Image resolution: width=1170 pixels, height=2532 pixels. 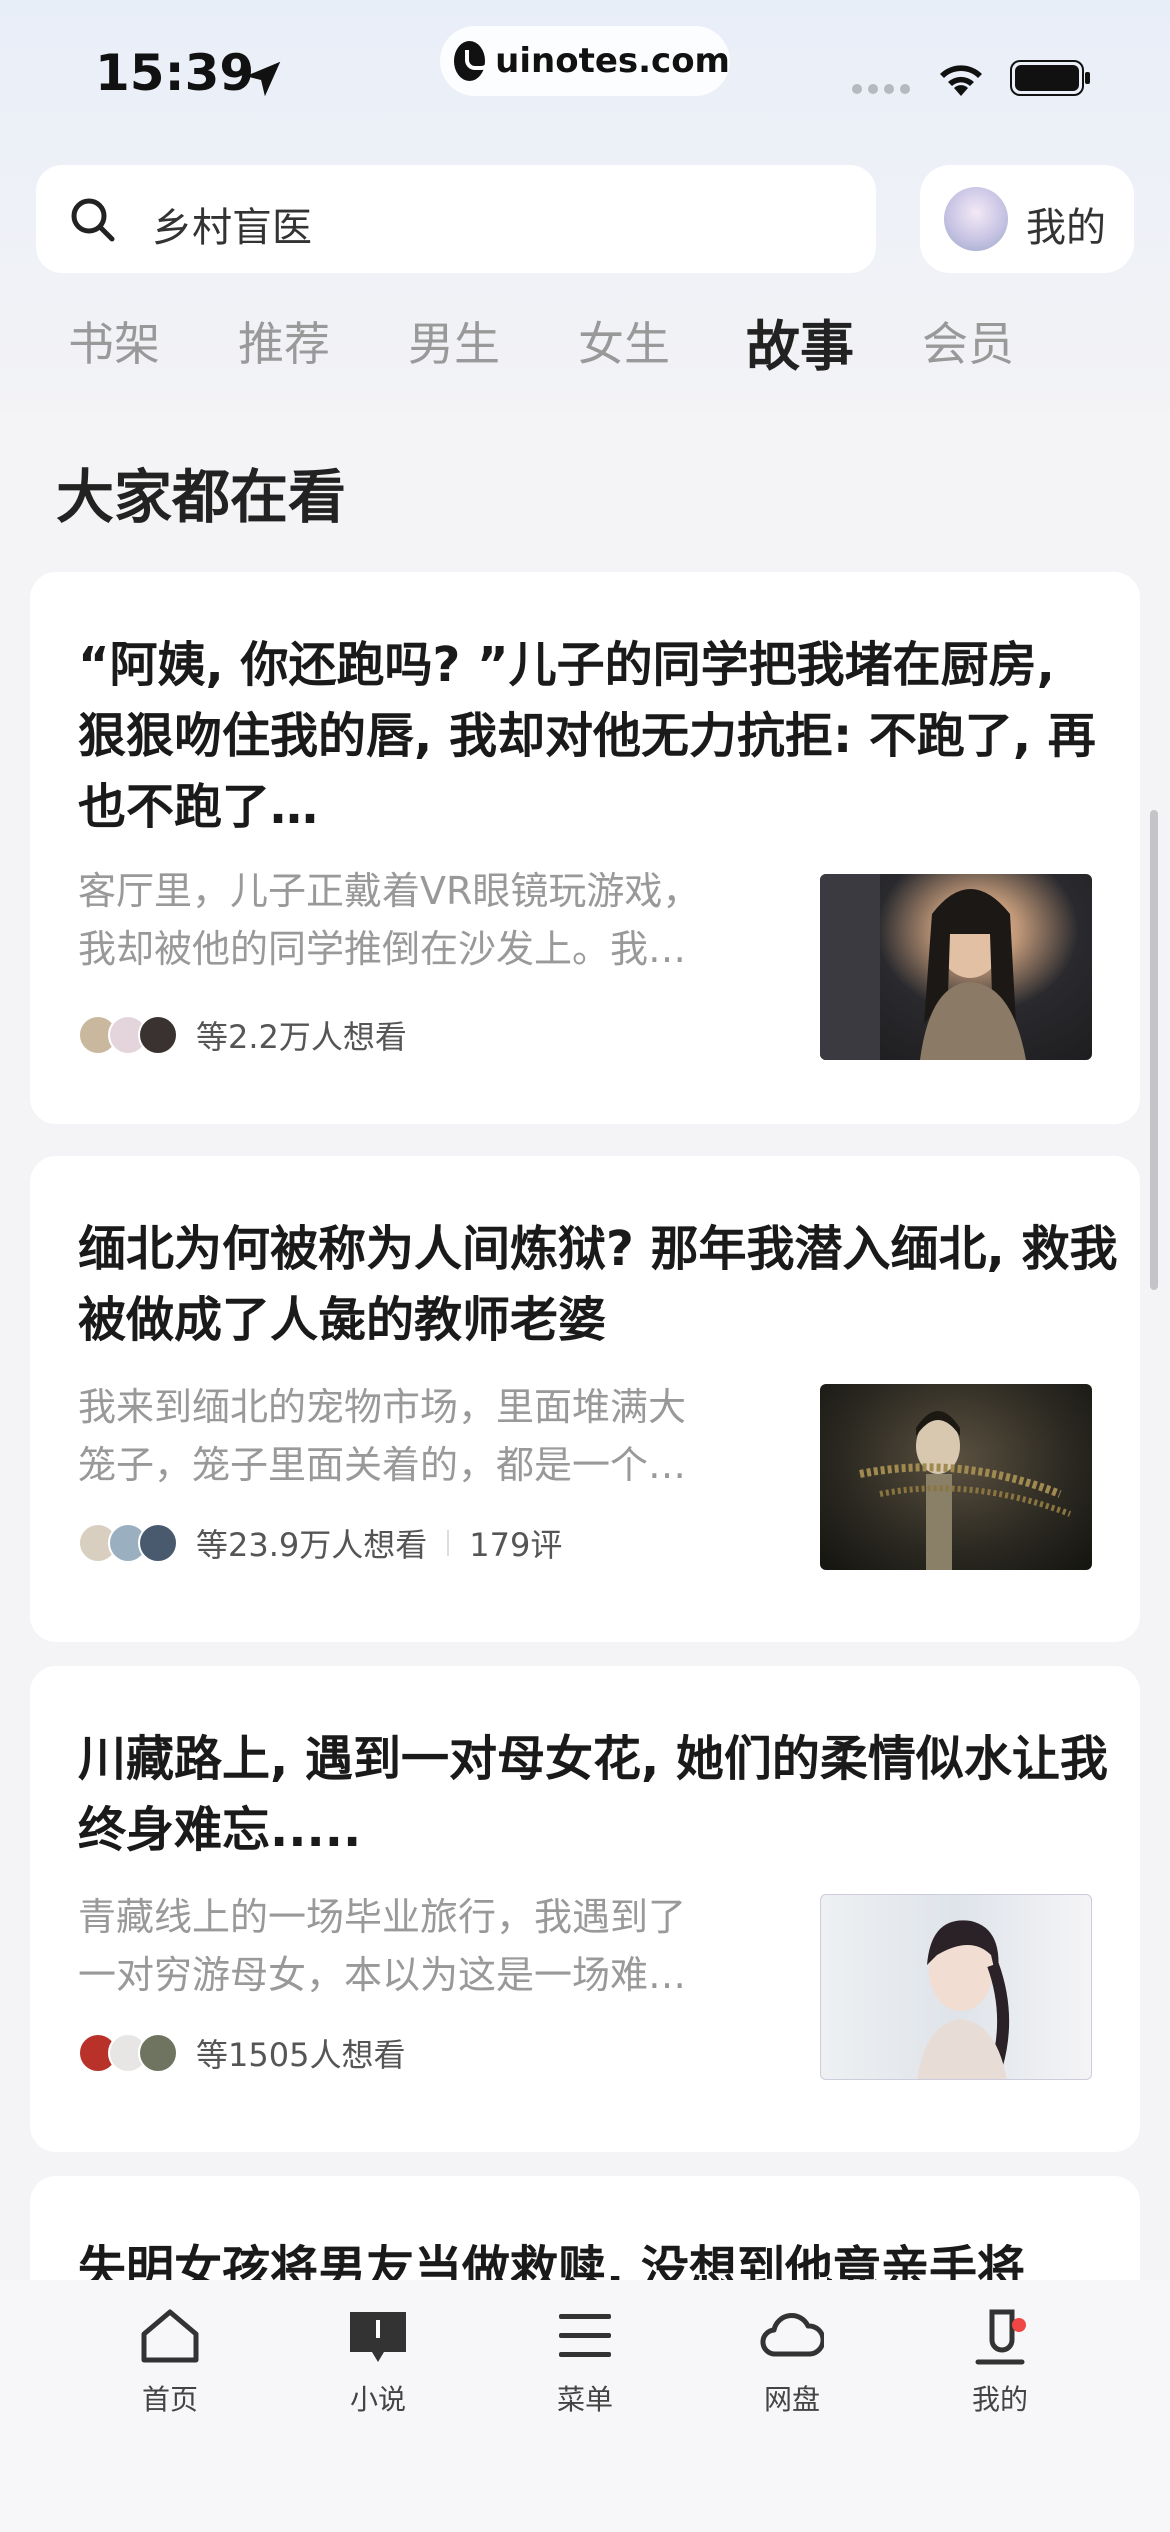 What do you see at coordinates (454, 341) in the screenshot?
I see `tab-male: 男生` at bounding box center [454, 341].